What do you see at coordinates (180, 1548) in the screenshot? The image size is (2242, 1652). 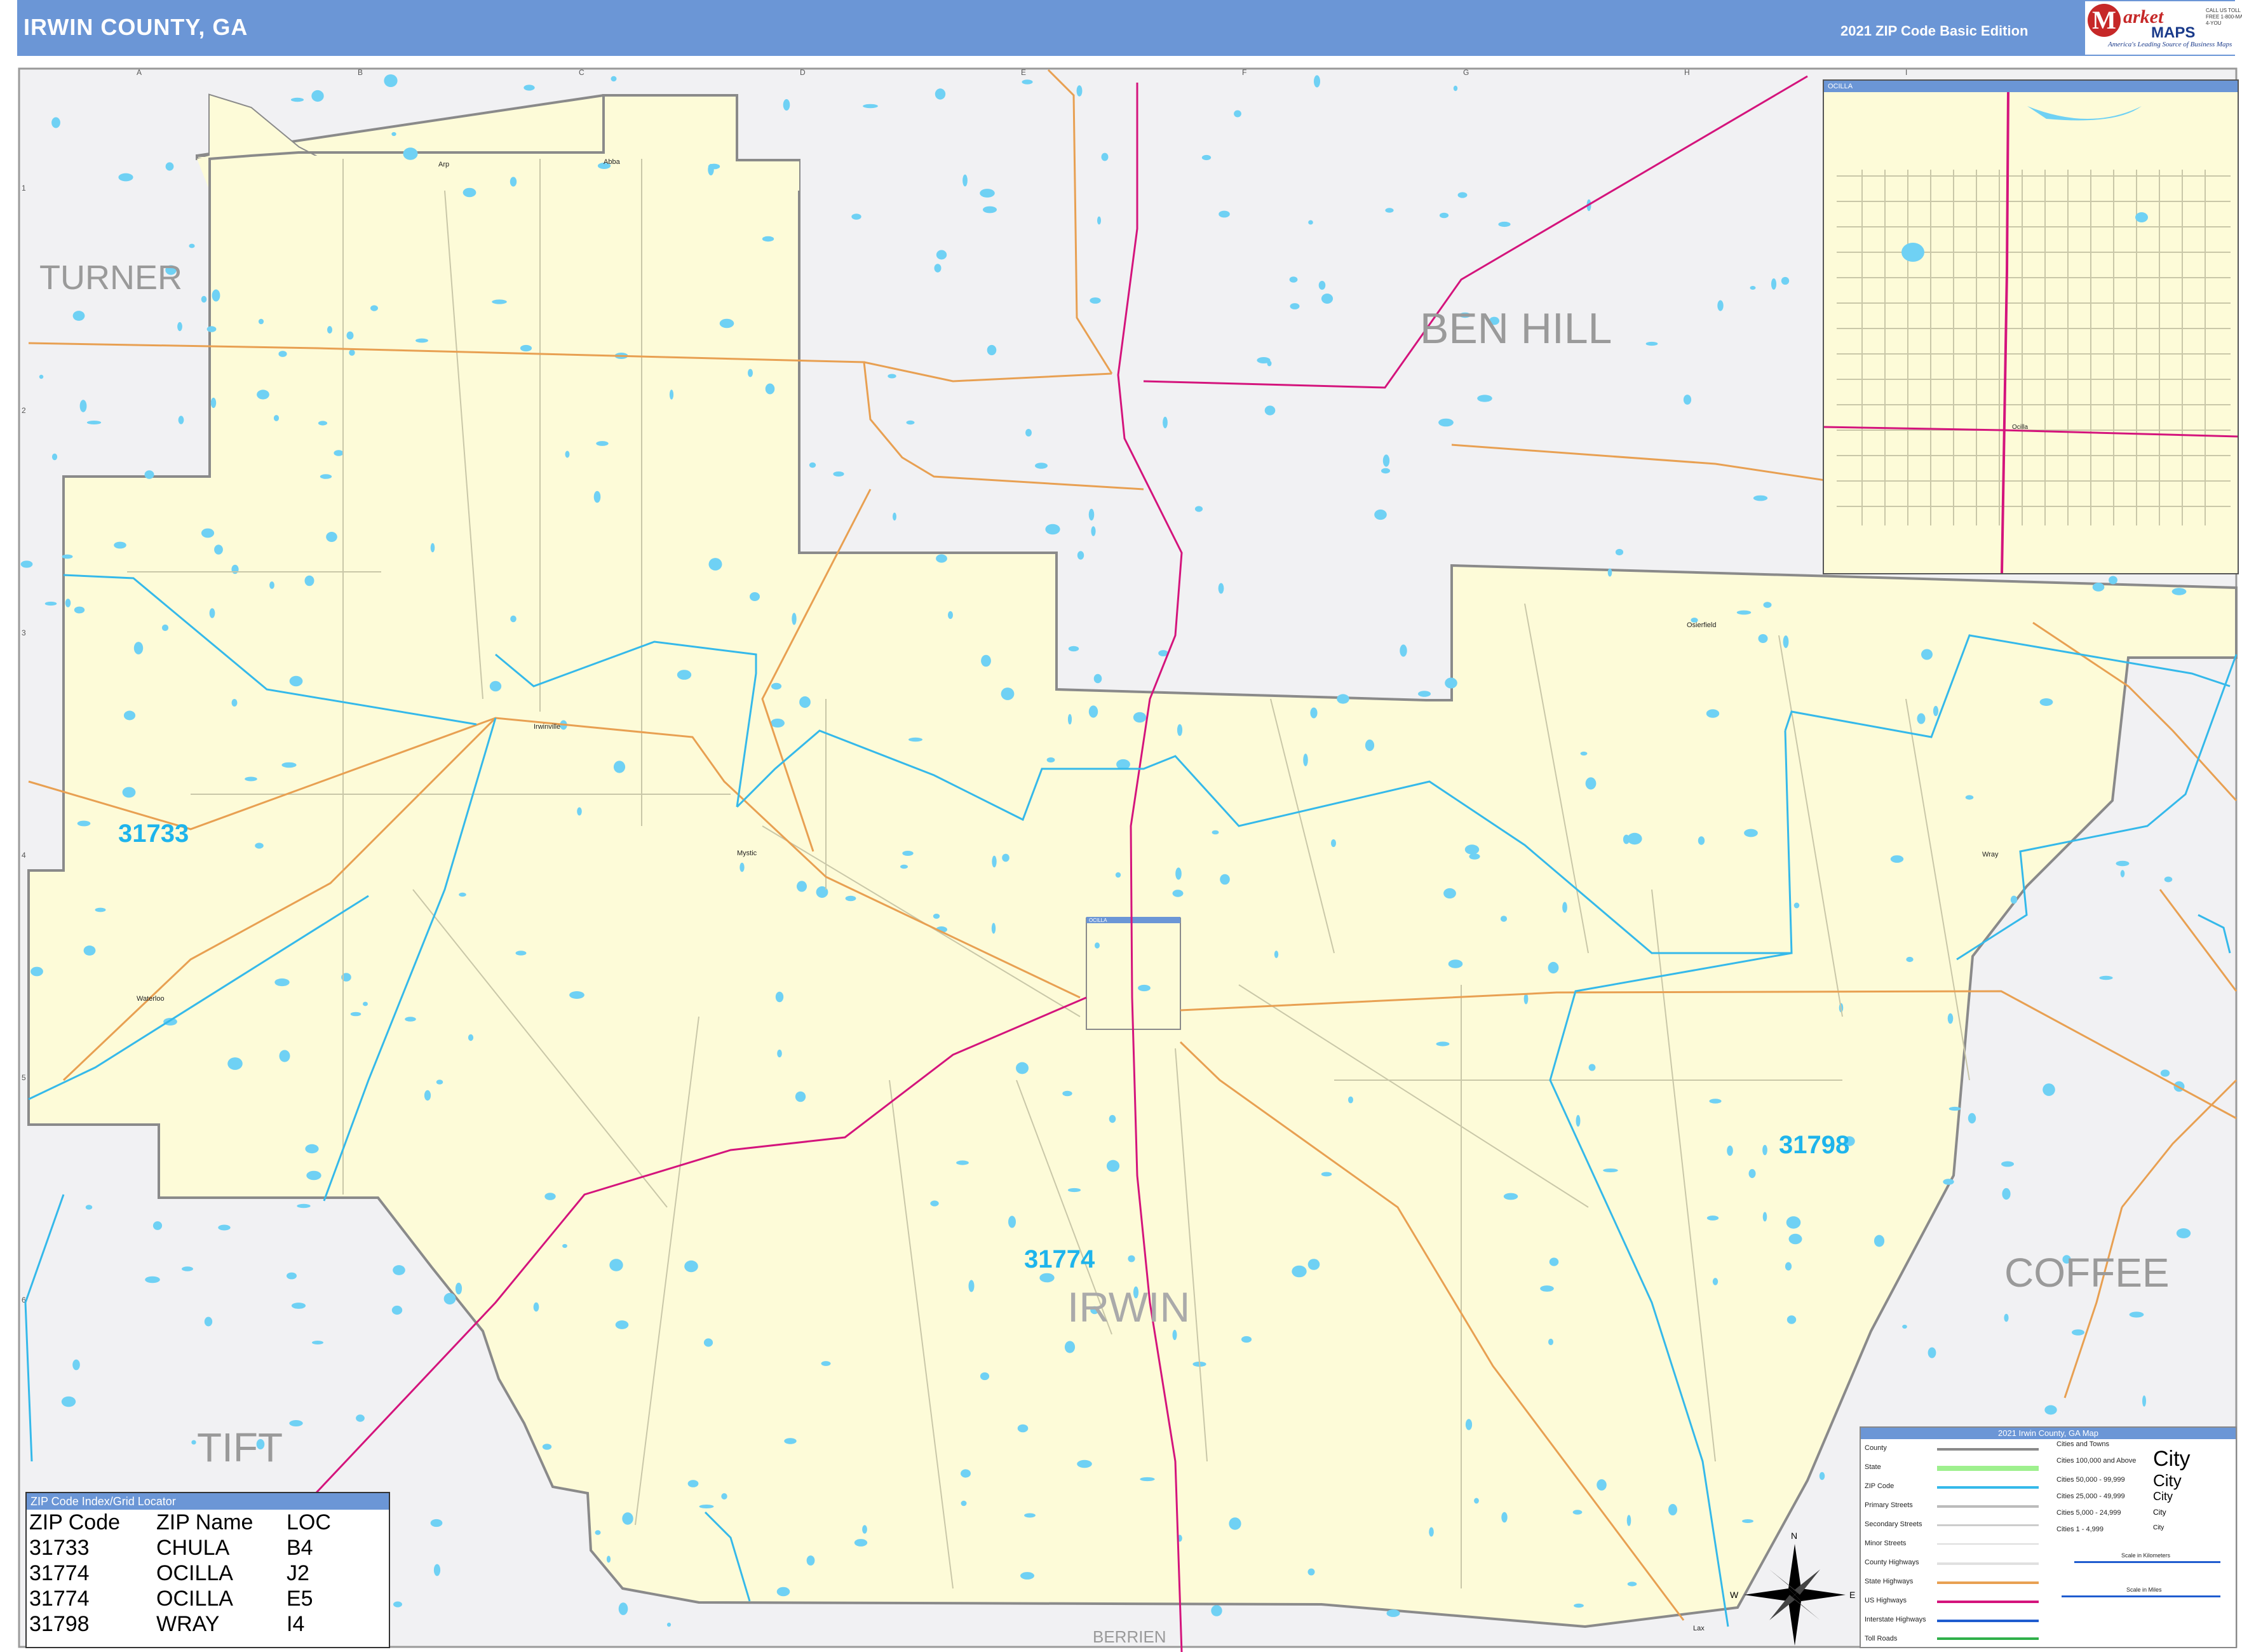 I see `zip-index-row: 31733 CHULA B4` at bounding box center [180, 1548].